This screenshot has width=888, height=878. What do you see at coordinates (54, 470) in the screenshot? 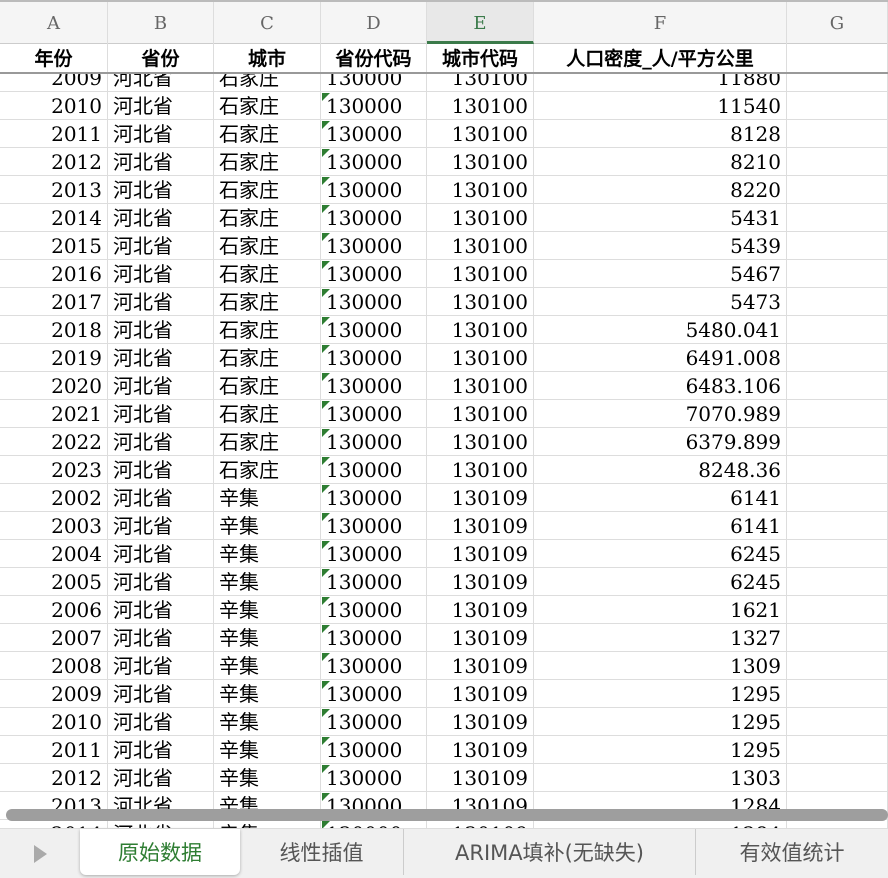
I see `cell: 2023` at bounding box center [54, 470].